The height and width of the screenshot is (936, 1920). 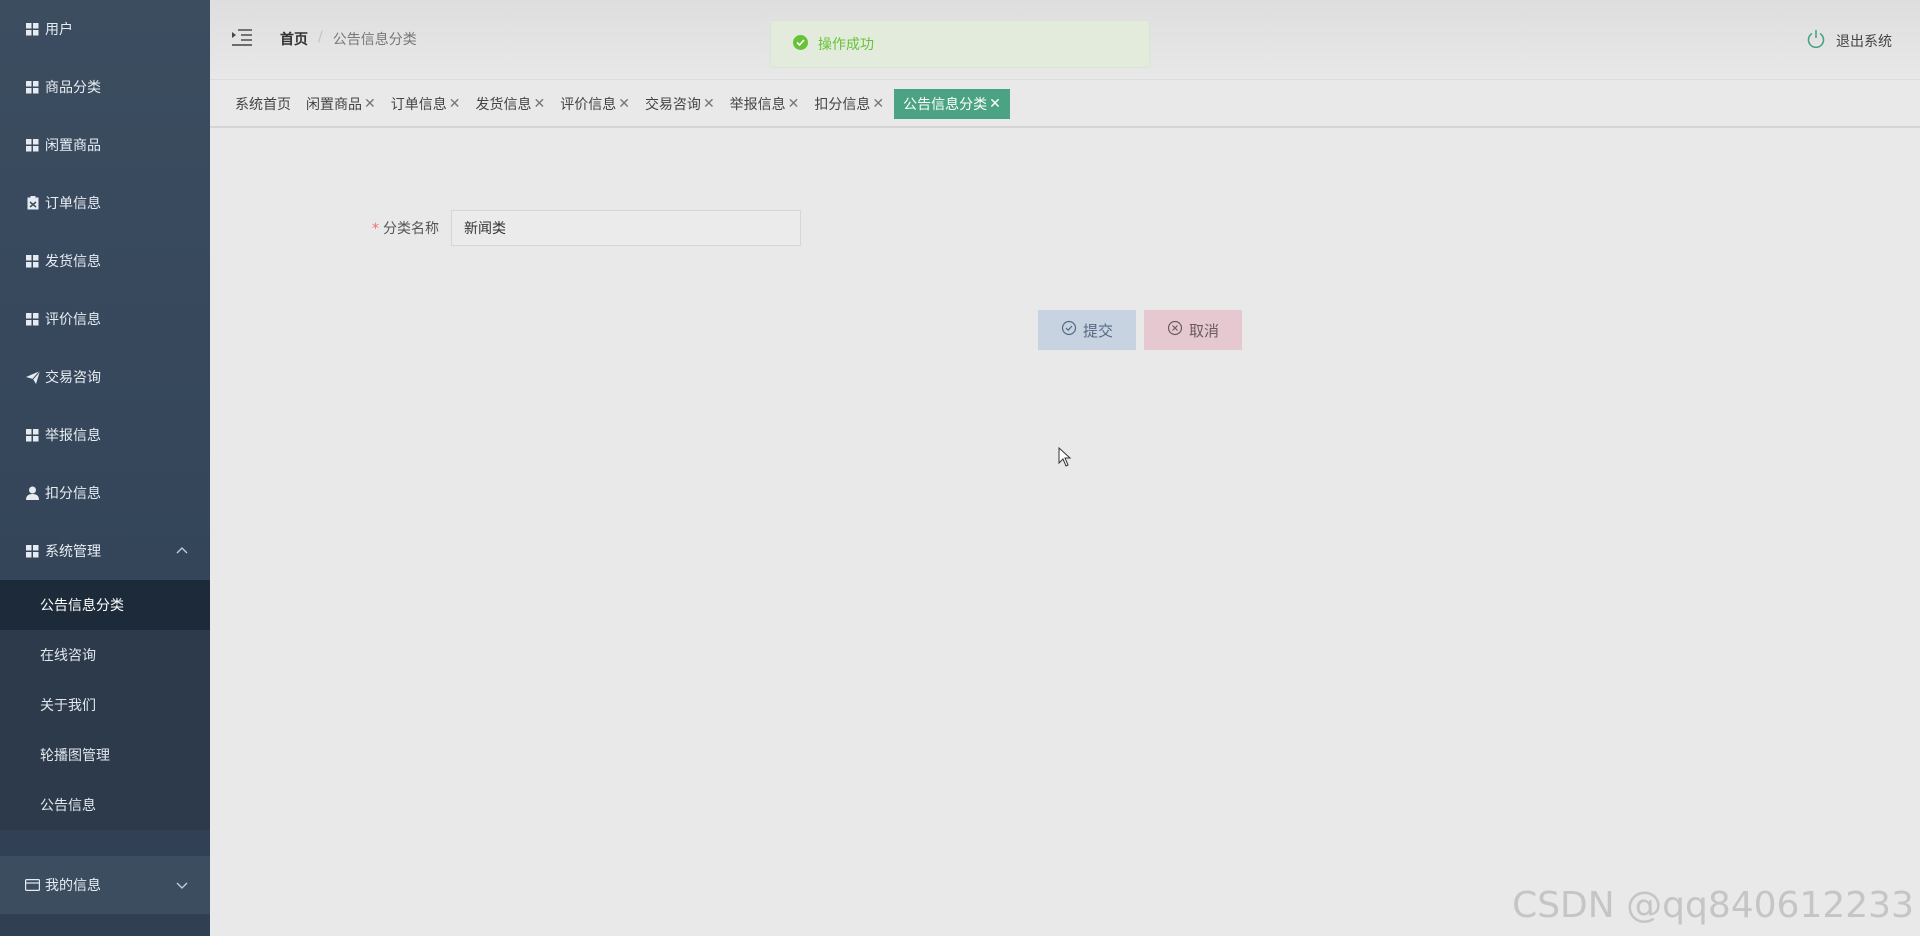 What do you see at coordinates (73, 320) in the screenshot?
I see `sidebar-item-label: 评价信息` at bounding box center [73, 320].